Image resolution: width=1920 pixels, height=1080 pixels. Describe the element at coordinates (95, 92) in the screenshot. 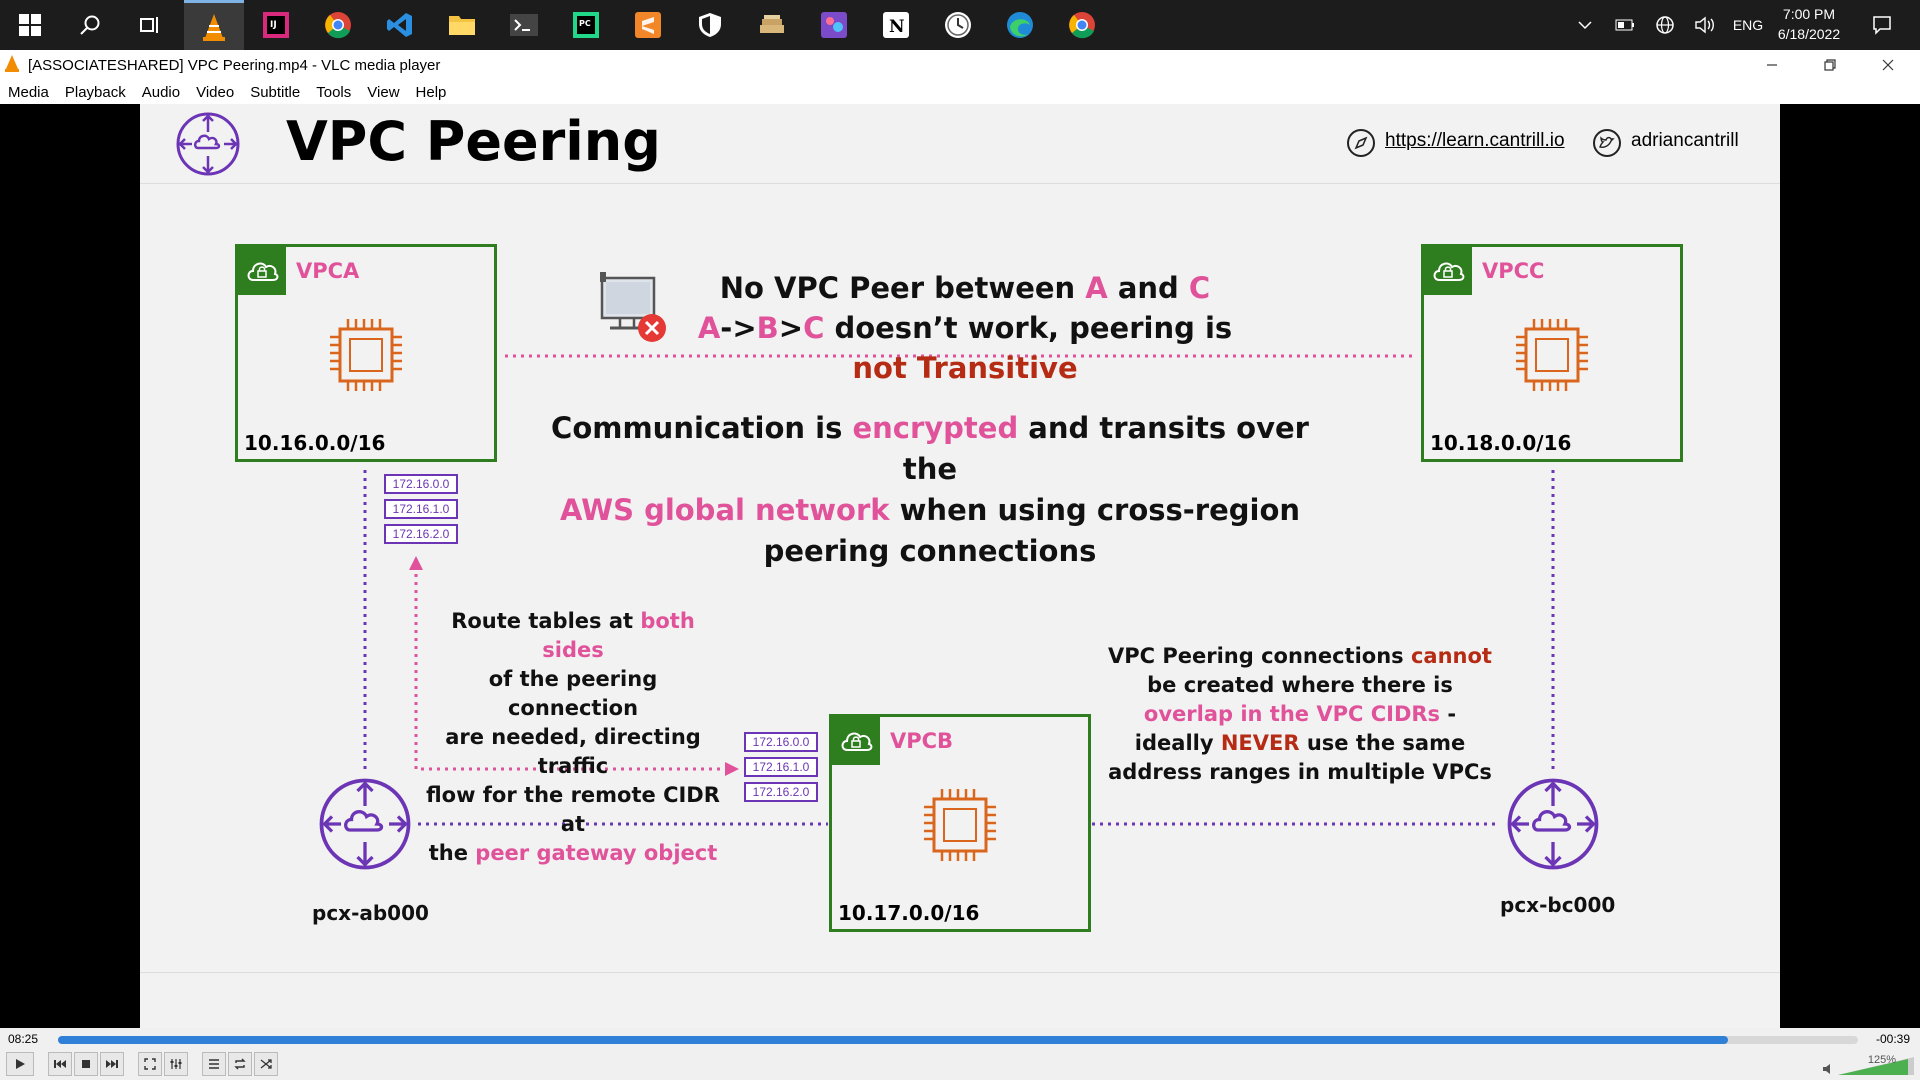

I see `menu-playback: Playback` at that location.